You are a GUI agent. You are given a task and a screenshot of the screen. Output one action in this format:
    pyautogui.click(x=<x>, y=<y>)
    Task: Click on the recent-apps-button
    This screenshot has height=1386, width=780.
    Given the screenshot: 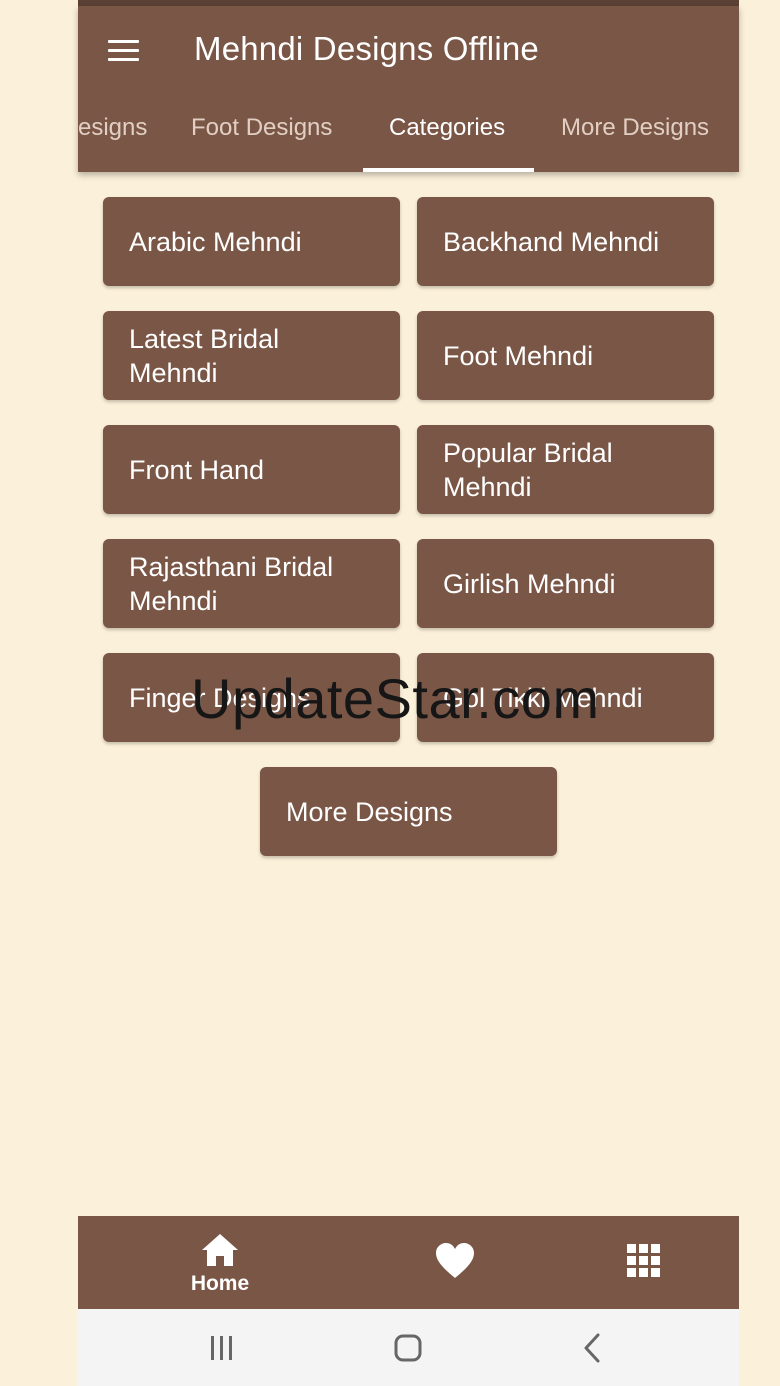 What is the action you would take?
    pyautogui.click(x=224, y=1349)
    